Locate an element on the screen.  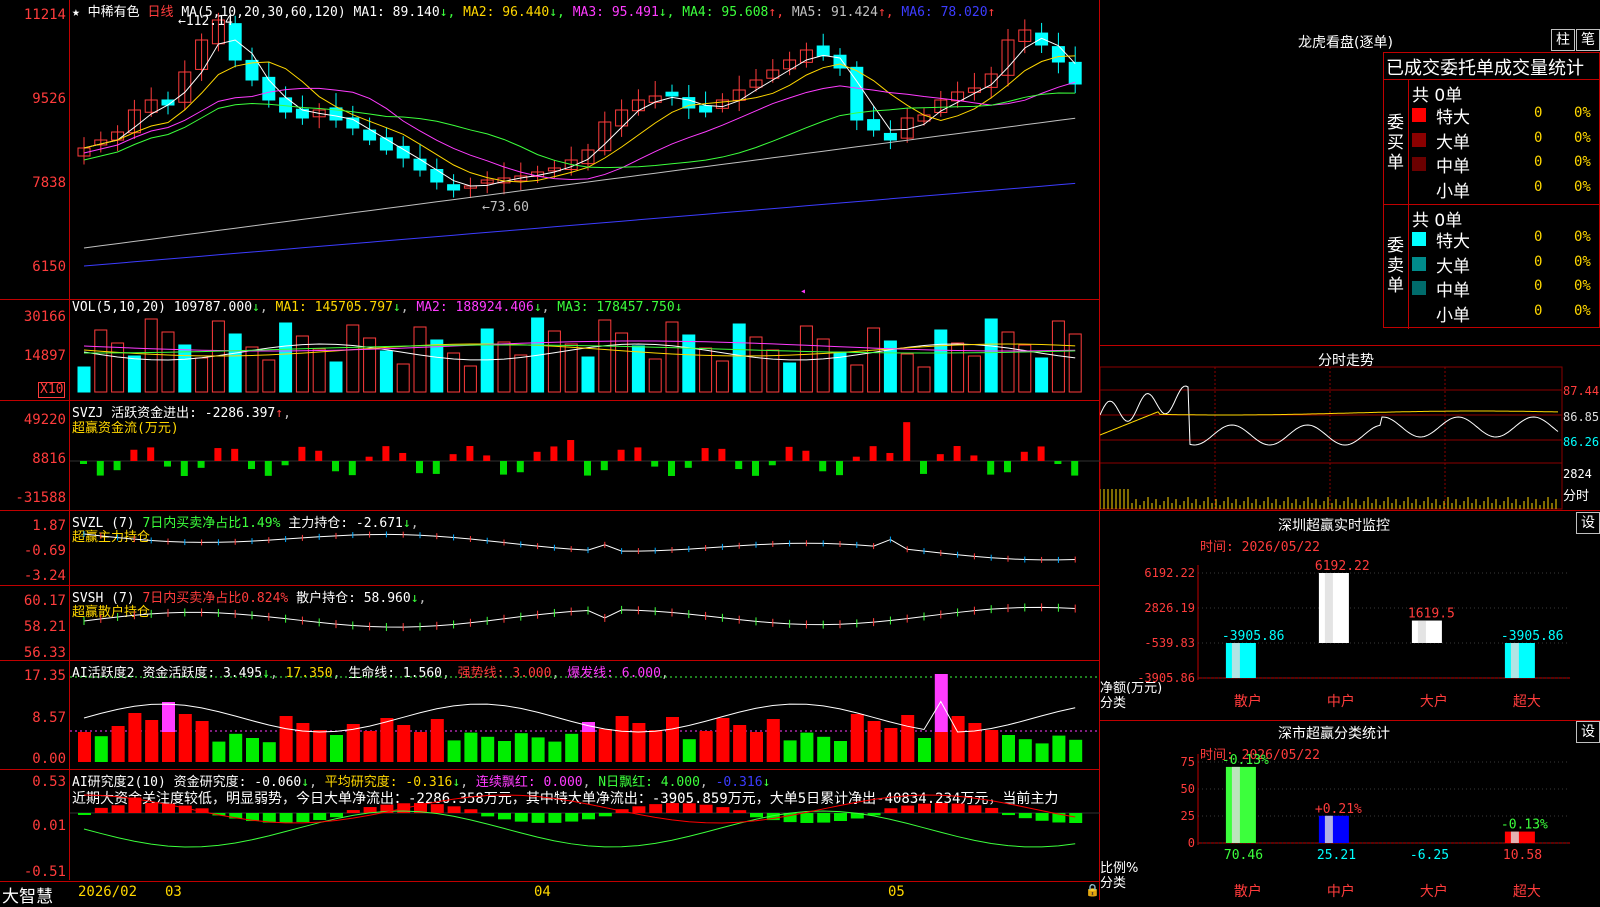
value-label: -3905.86 is located at coordinates (1532, 636).